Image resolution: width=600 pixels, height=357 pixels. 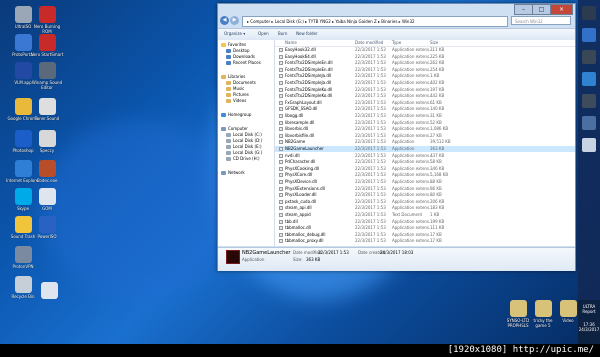 I want to click on desktop-icon: PowerISO, so click(x=47, y=227).